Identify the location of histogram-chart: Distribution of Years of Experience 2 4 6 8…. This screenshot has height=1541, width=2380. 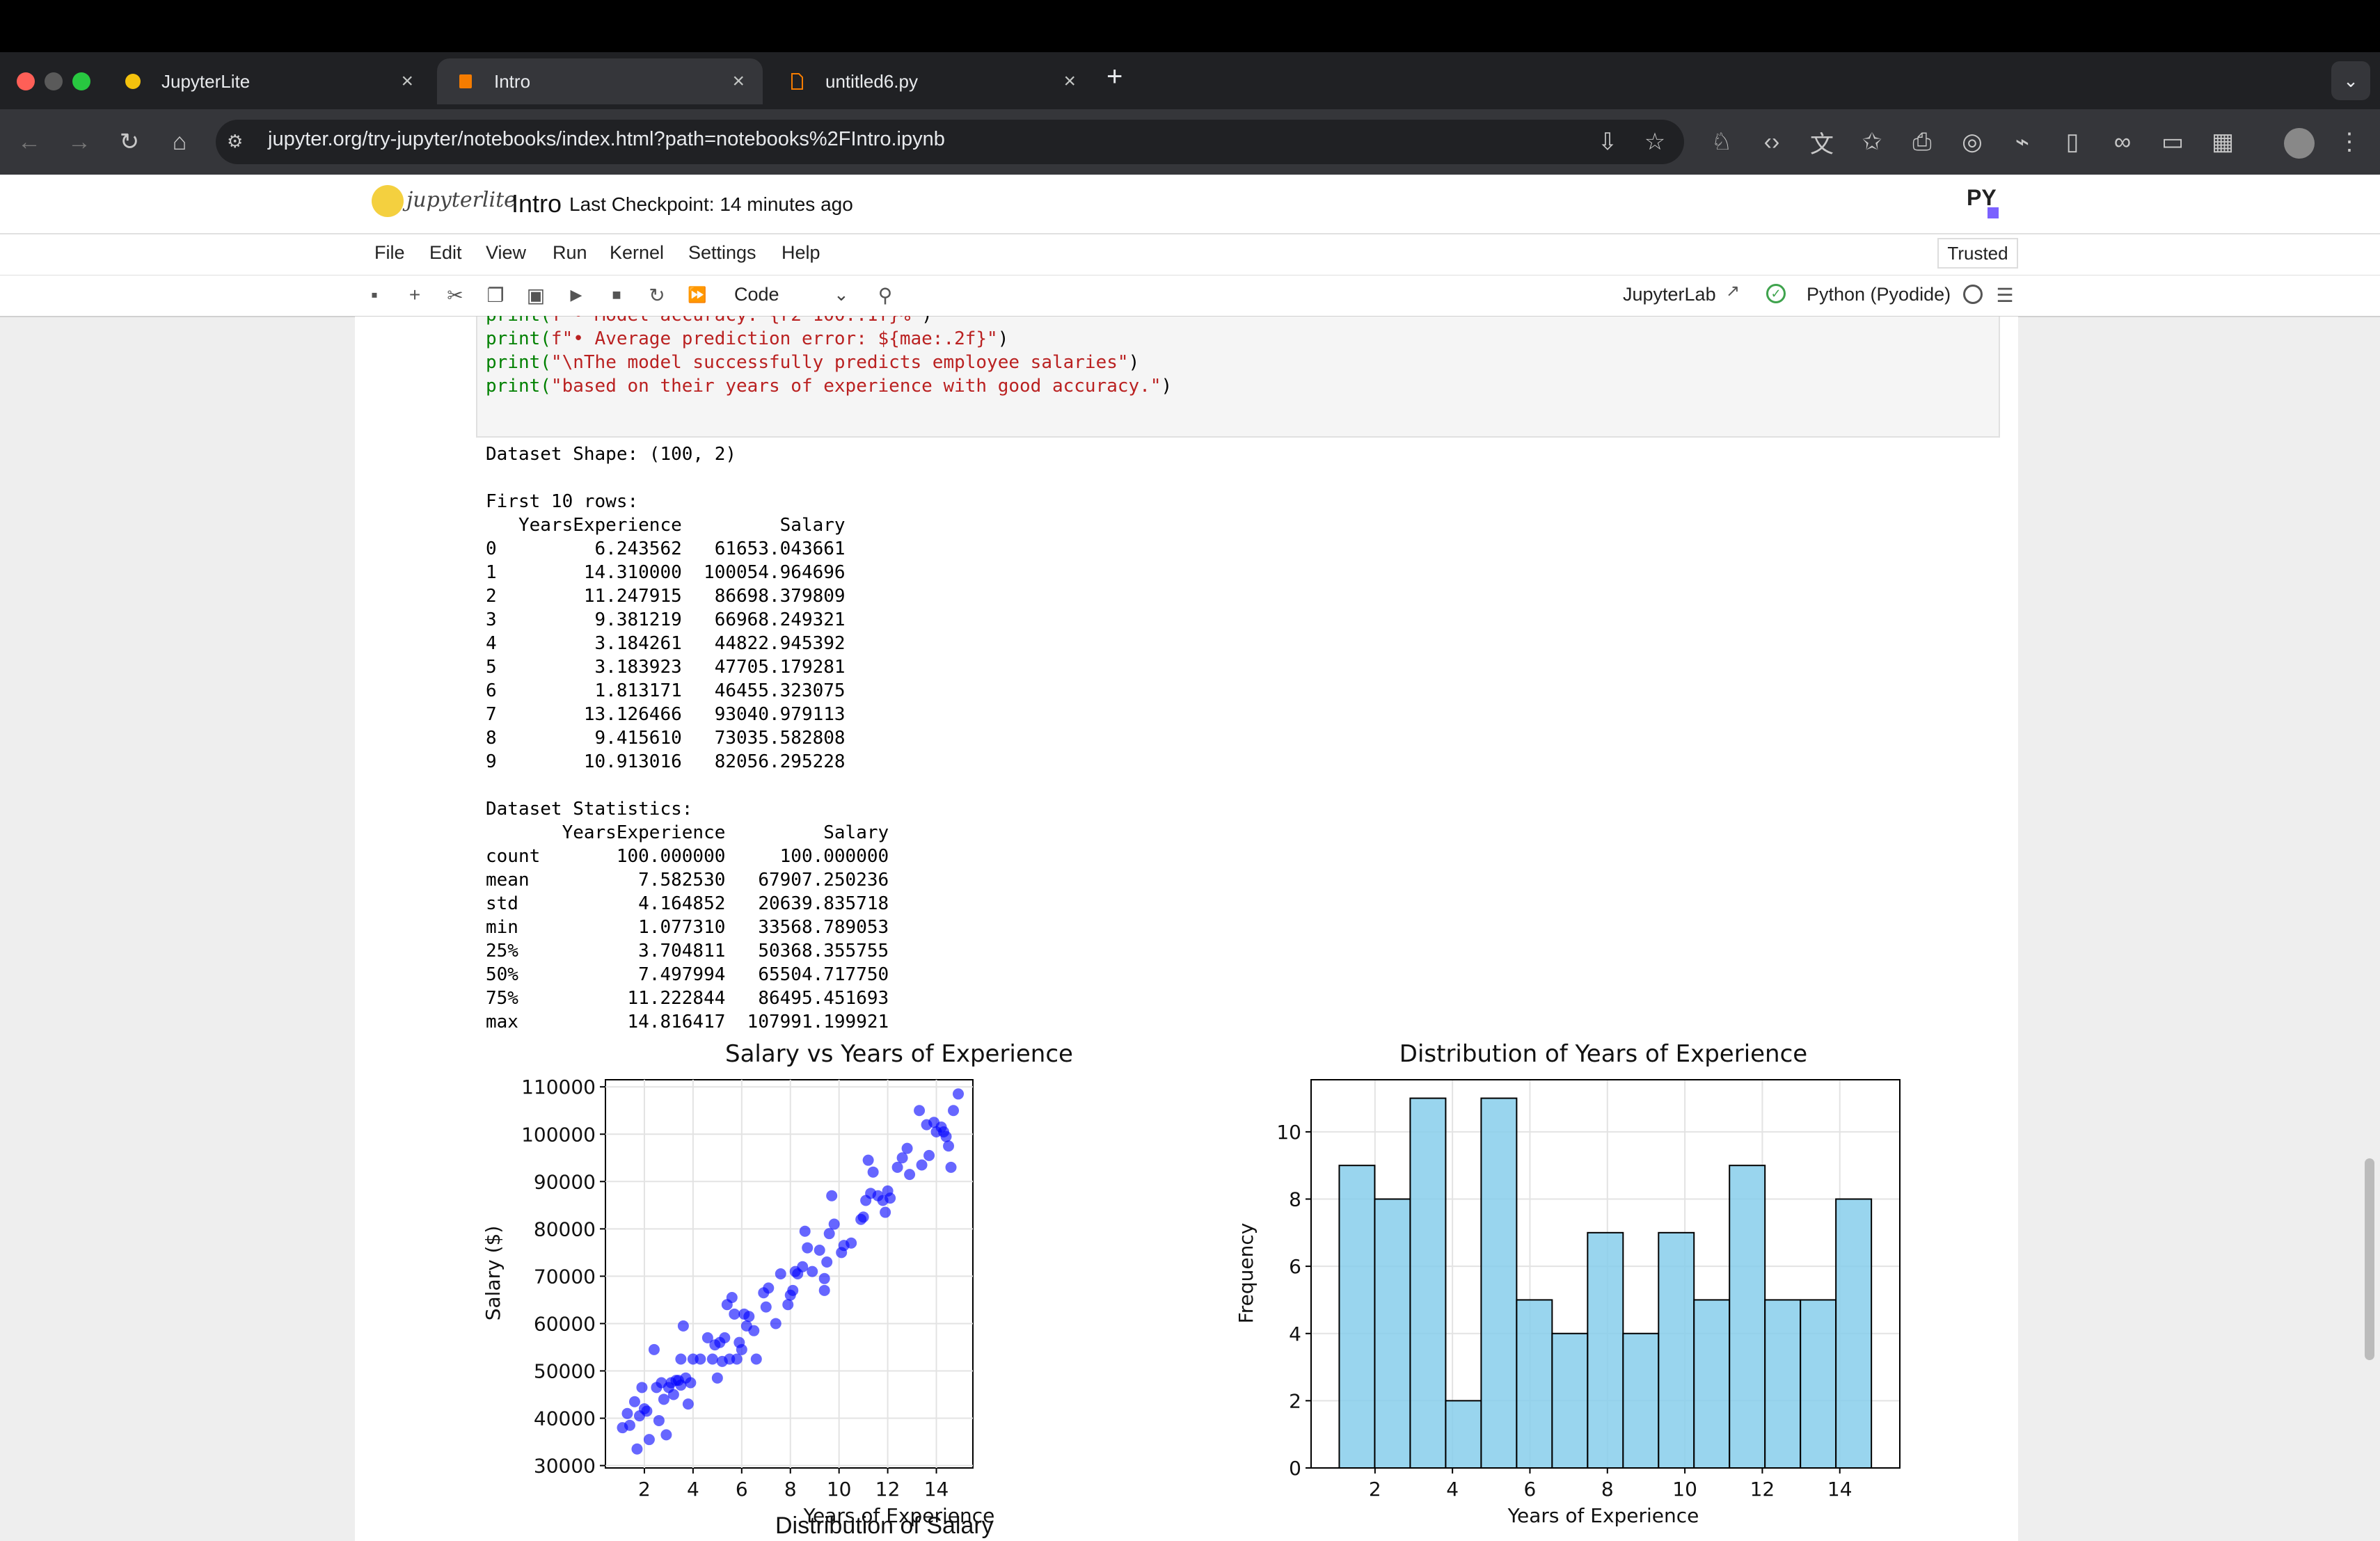
(1568, 1283).